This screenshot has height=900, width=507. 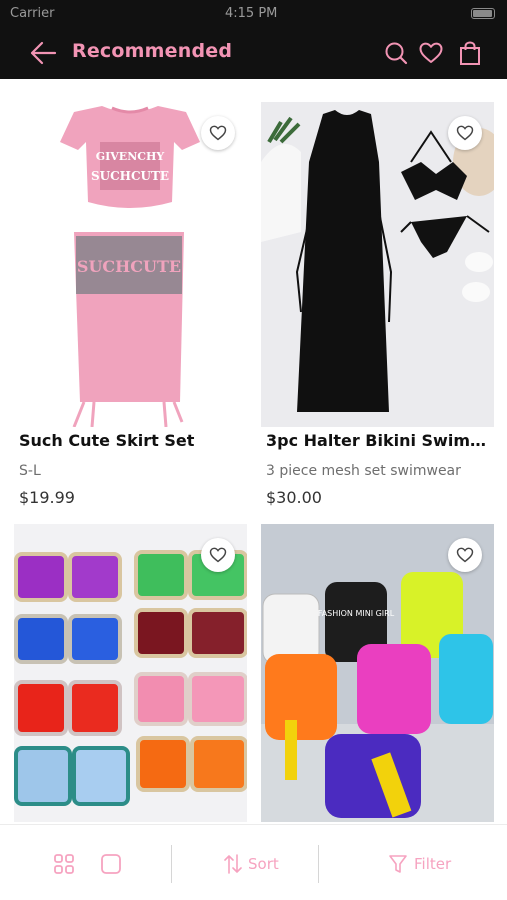 I want to click on wishlist-heart-icon, so click(x=431, y=53).